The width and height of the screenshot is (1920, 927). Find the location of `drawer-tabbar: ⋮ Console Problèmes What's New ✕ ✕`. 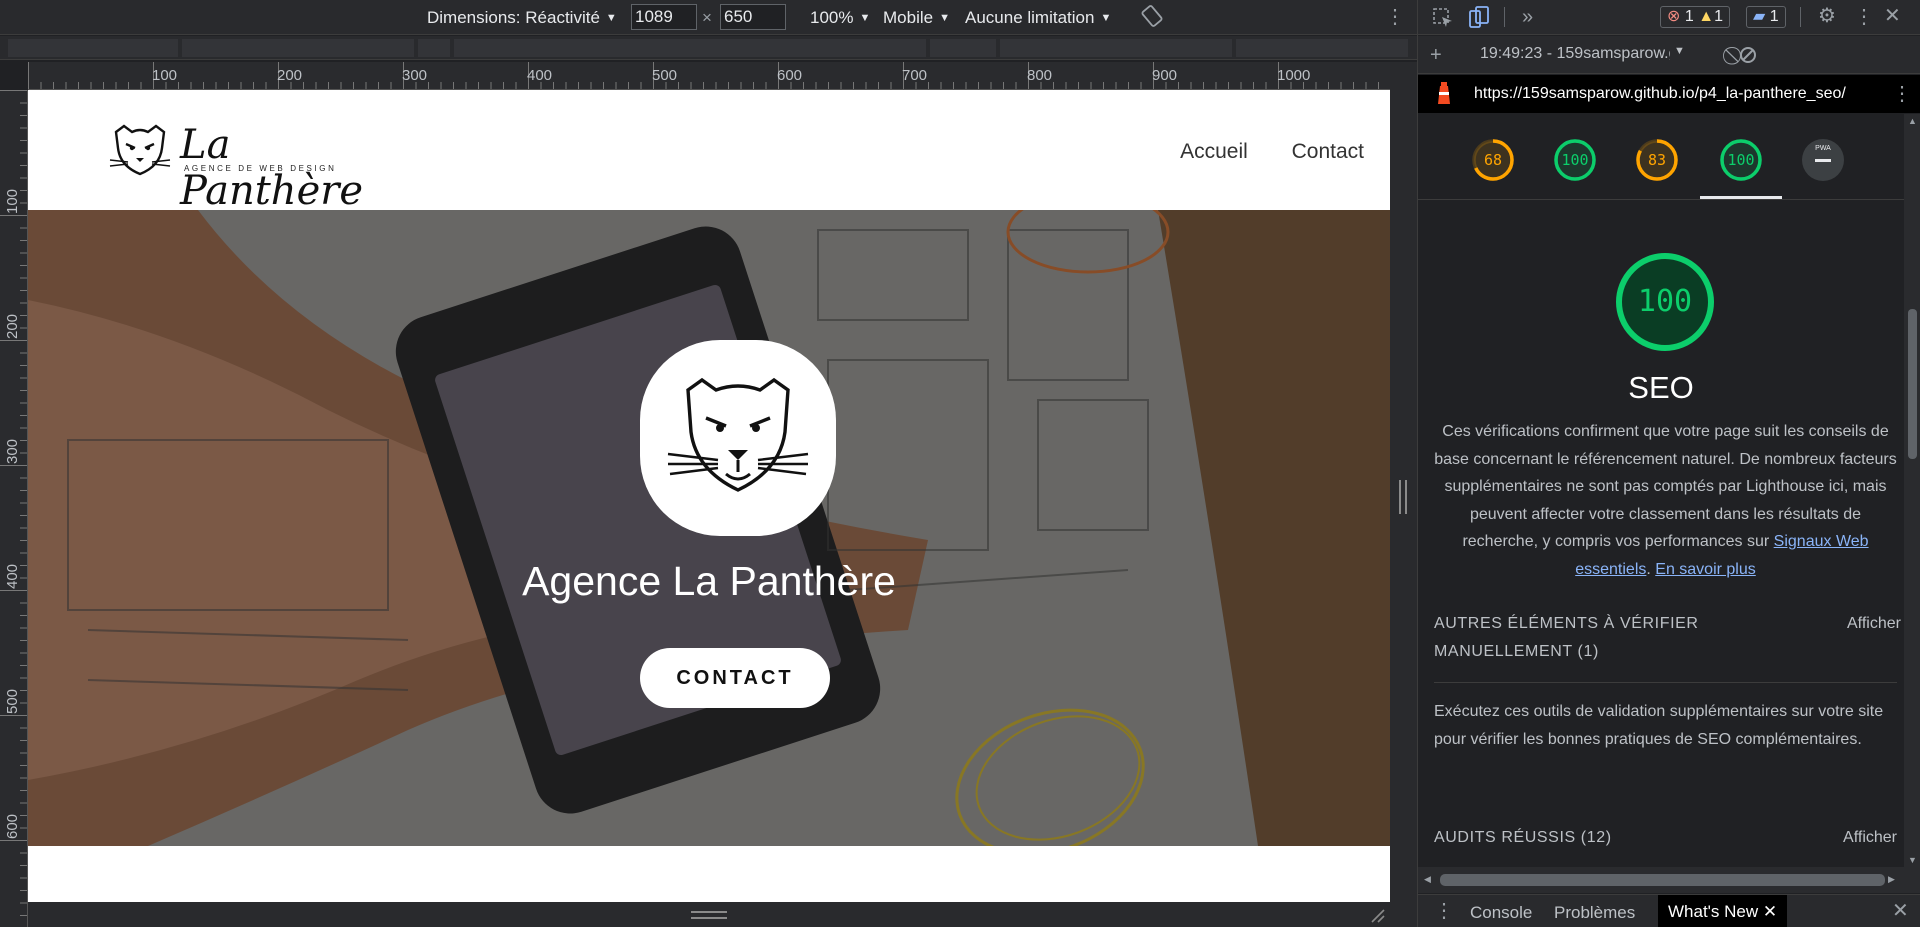

drawer-tabbar: ⋮ Console Problèmes What's New ✕ ✕ is located at coordinates (1669, 910).